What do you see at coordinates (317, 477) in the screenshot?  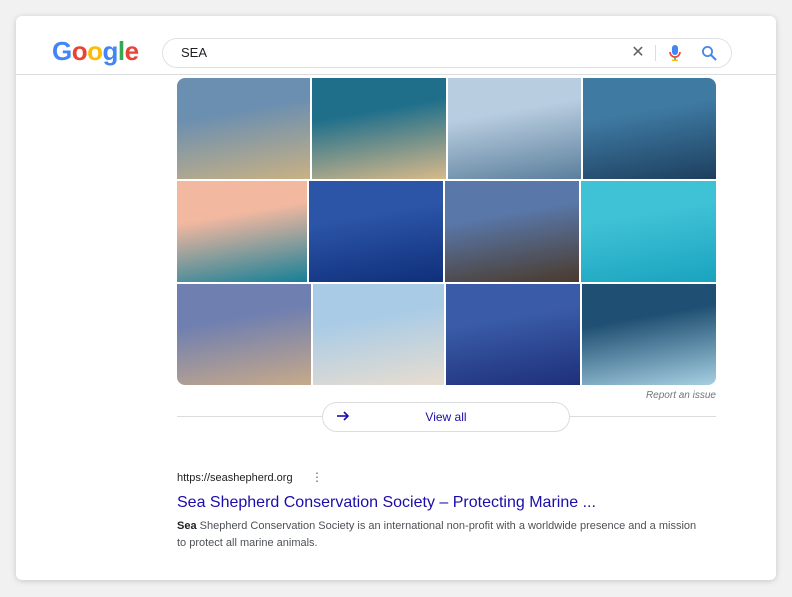 I see `more-vert-icon: ⋮` at bounding box center [317, 477].